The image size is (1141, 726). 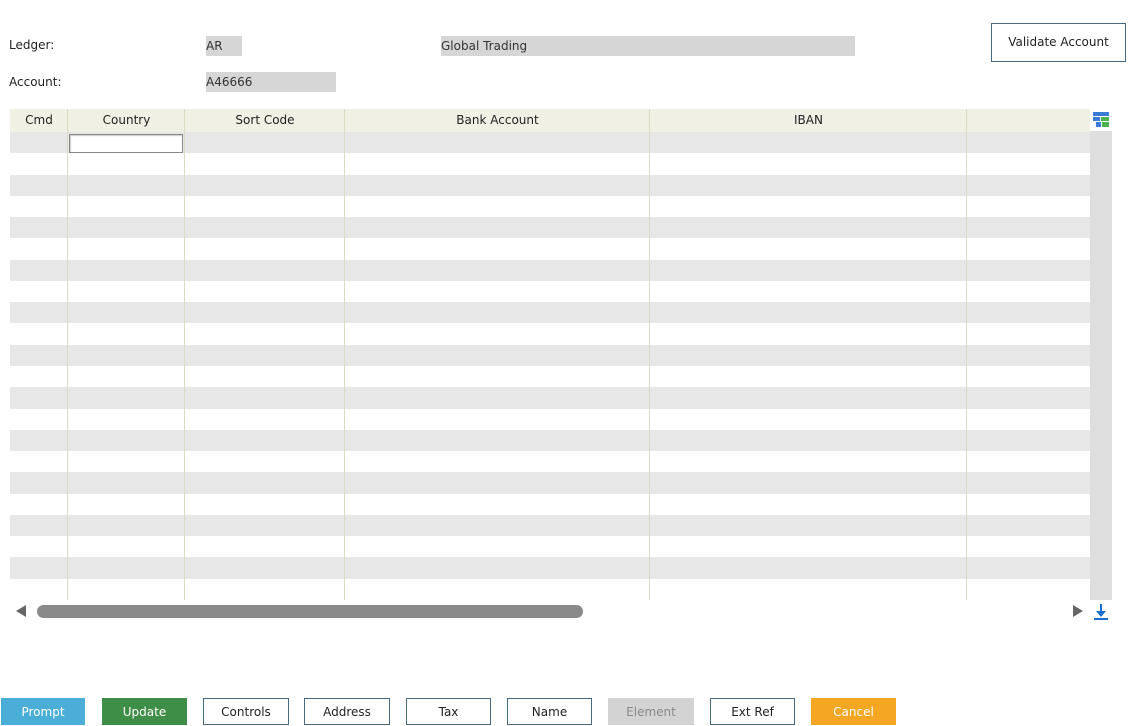 What do you see at coordinates (497, 120) in the screenshot?
I see `column-header-bank-account: Bank Account` at bounding box center [497, 120].